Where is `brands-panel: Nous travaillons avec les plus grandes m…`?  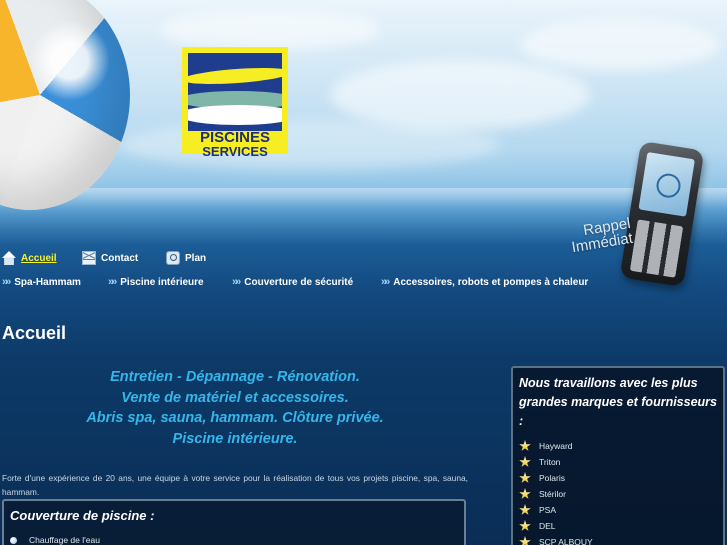 brands-panel: Nous travaillons avec les plus grandes m… is located at coordinates (618, 455).